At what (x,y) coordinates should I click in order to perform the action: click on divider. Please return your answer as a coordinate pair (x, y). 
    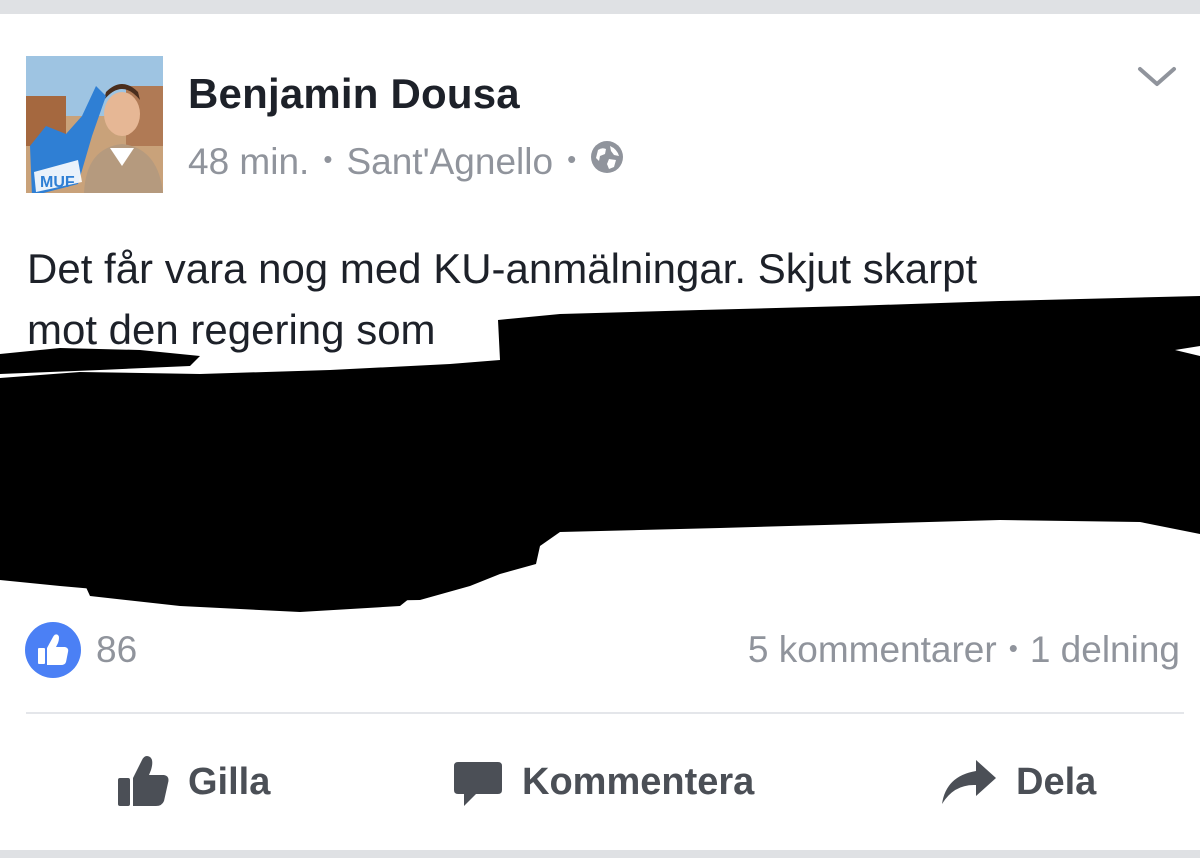
    Looking at the image, I should click on (605, 713).